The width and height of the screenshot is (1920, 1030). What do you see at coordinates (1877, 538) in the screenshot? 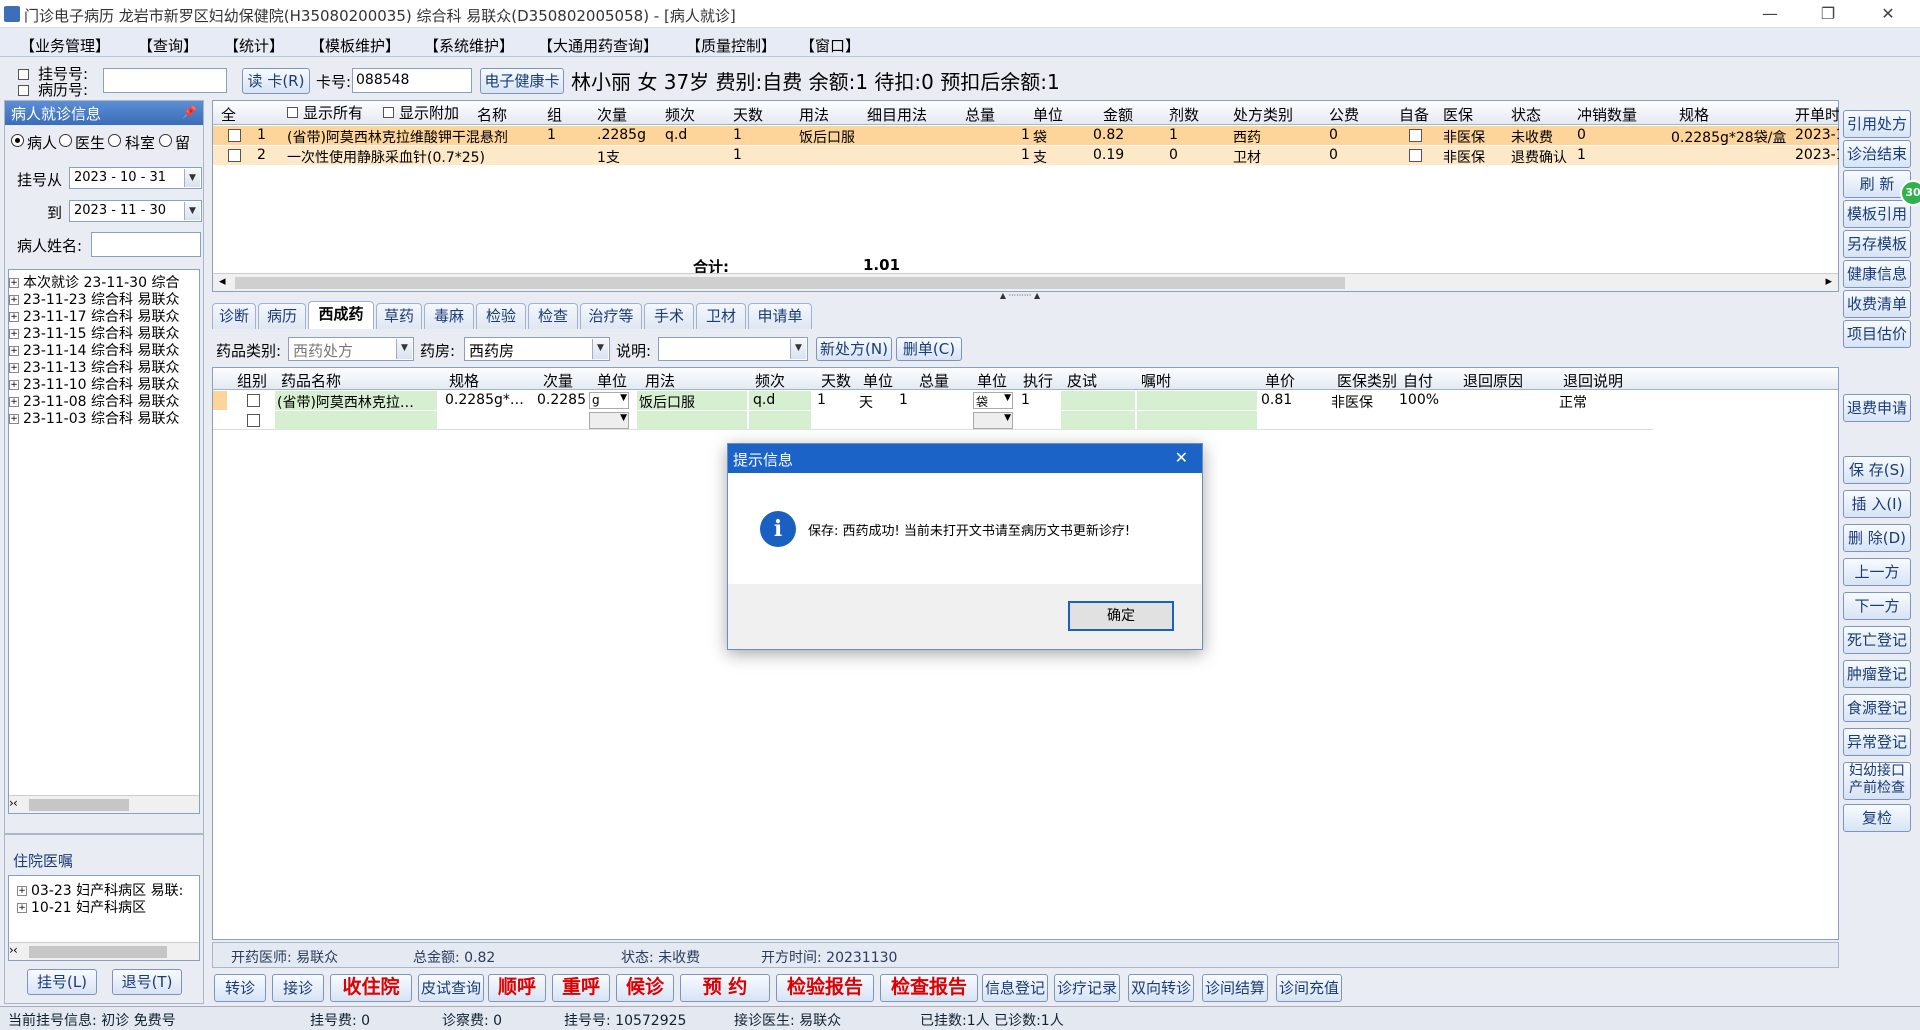
I see `delete-button: 删 除(D)` at bounding box center [1877, 538].